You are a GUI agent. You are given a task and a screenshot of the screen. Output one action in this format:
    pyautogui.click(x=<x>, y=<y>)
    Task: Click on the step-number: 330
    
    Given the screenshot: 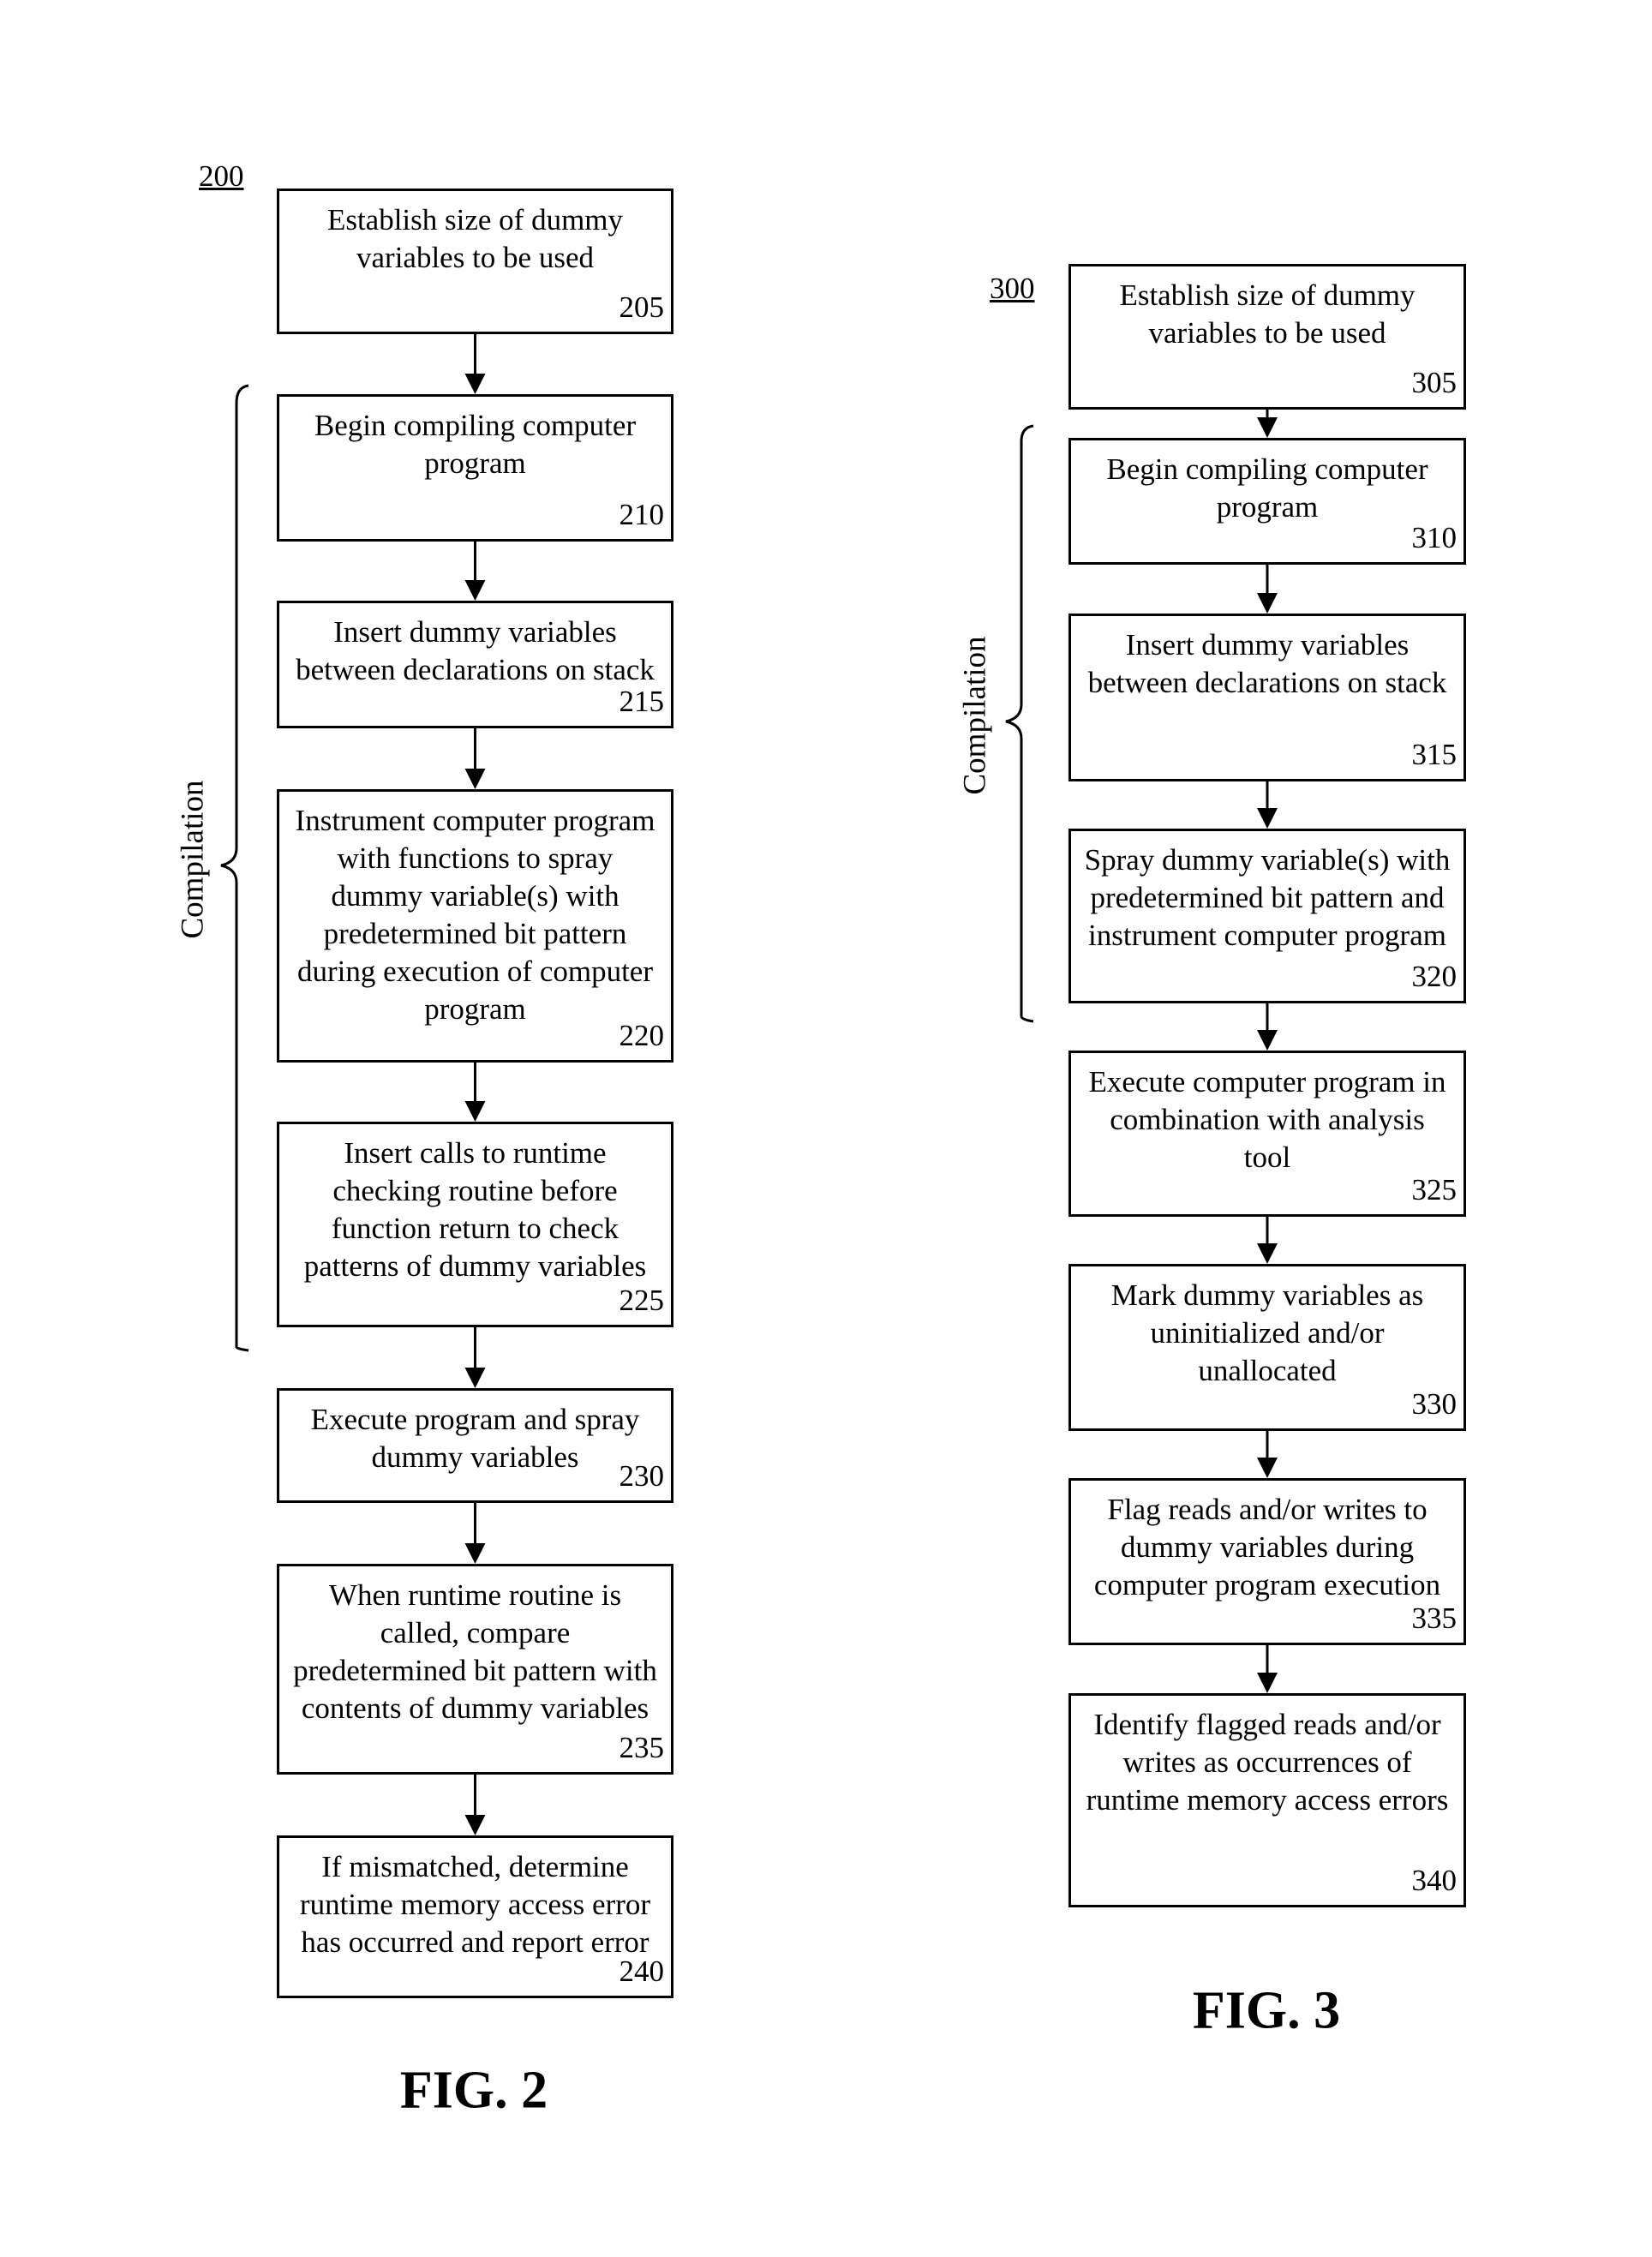 What is the action you would take?
    pyautogui.click(x=1434, y=1404)
    